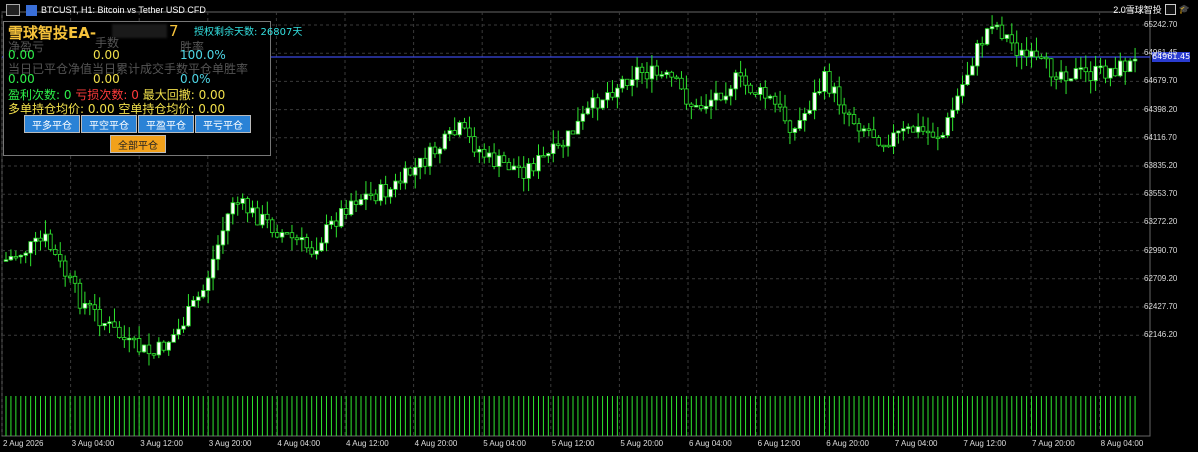 The image size is (1198, 452). Describe the element at coordinates (1161, 165) in the screenshot. I see `price-tick-label: 63835.20` at that location.